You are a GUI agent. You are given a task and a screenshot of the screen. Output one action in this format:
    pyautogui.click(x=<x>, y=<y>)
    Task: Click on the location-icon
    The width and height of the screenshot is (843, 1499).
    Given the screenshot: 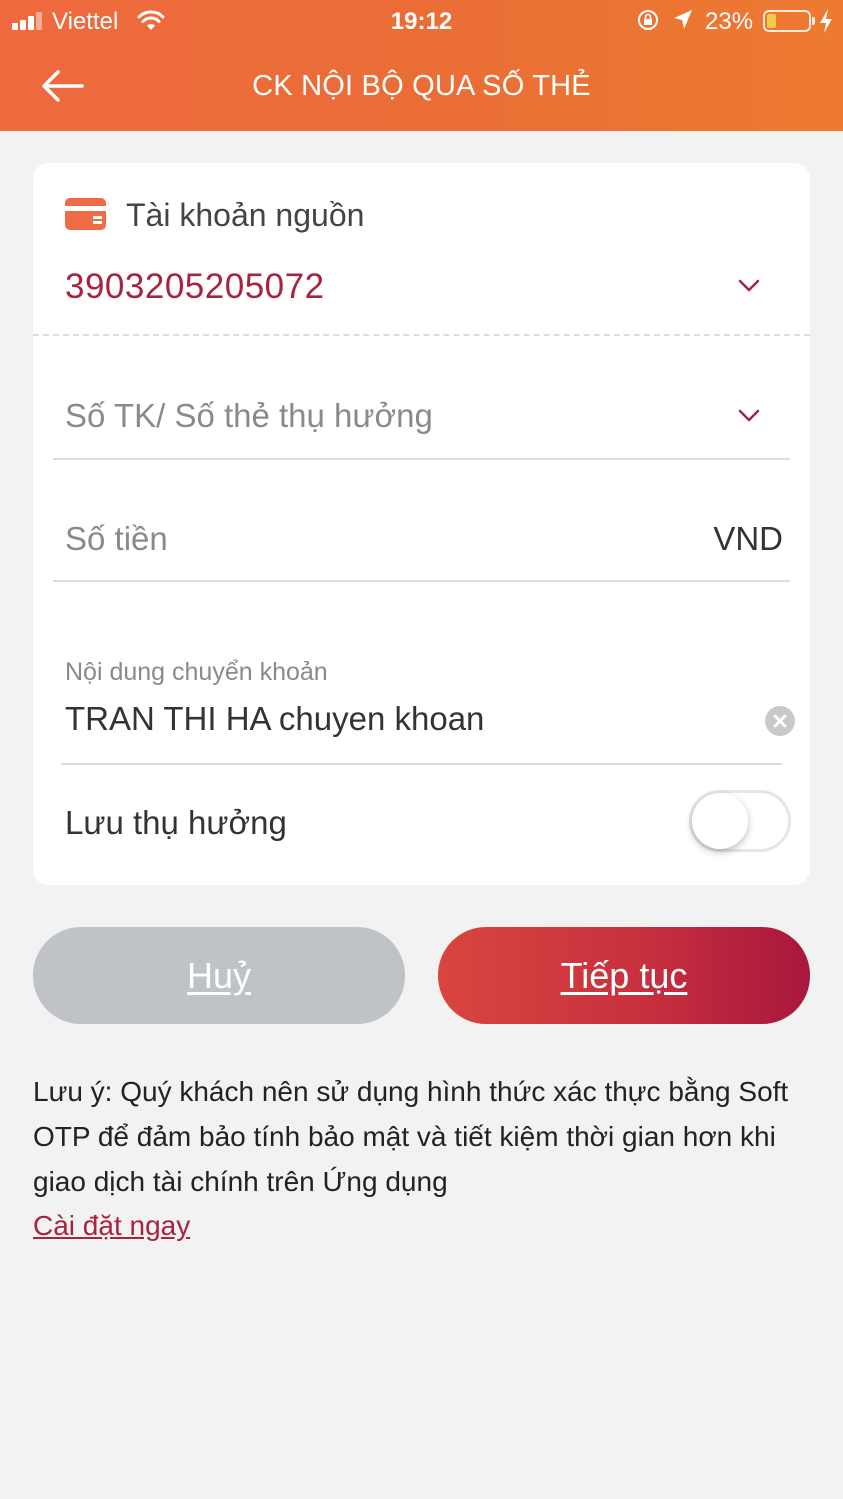 What is the action you would take?
    pyautogui.click(x=683, y=19)
    